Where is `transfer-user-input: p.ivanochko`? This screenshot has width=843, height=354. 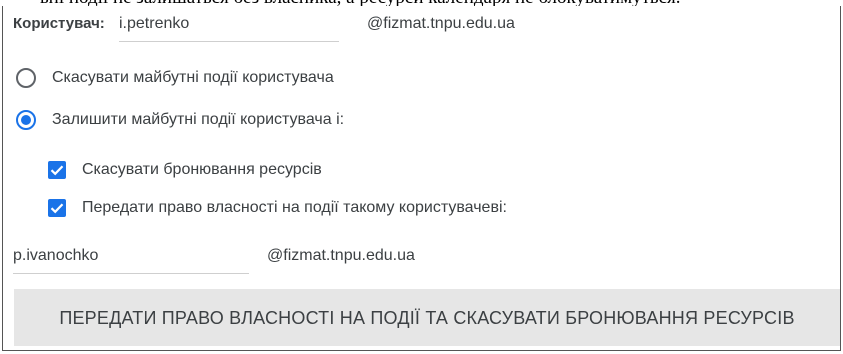 transfer-user-input: p.ivanochko is located at coordinates (131, 256).